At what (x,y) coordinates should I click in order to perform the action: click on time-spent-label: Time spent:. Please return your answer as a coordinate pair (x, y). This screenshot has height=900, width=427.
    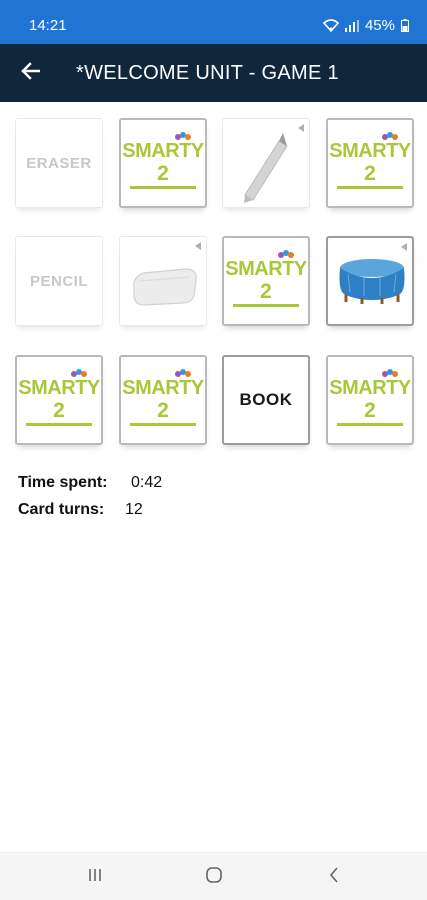
    Looking at the image, I should click on (63, 482).